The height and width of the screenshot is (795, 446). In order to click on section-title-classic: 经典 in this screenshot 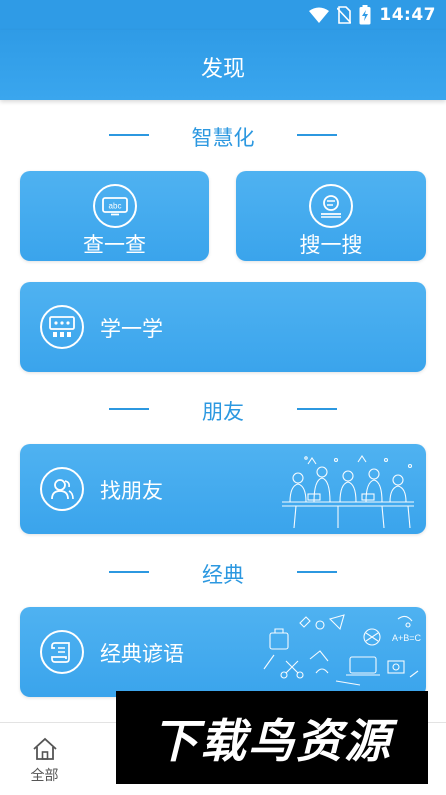, I will do `click(223, 575)`.